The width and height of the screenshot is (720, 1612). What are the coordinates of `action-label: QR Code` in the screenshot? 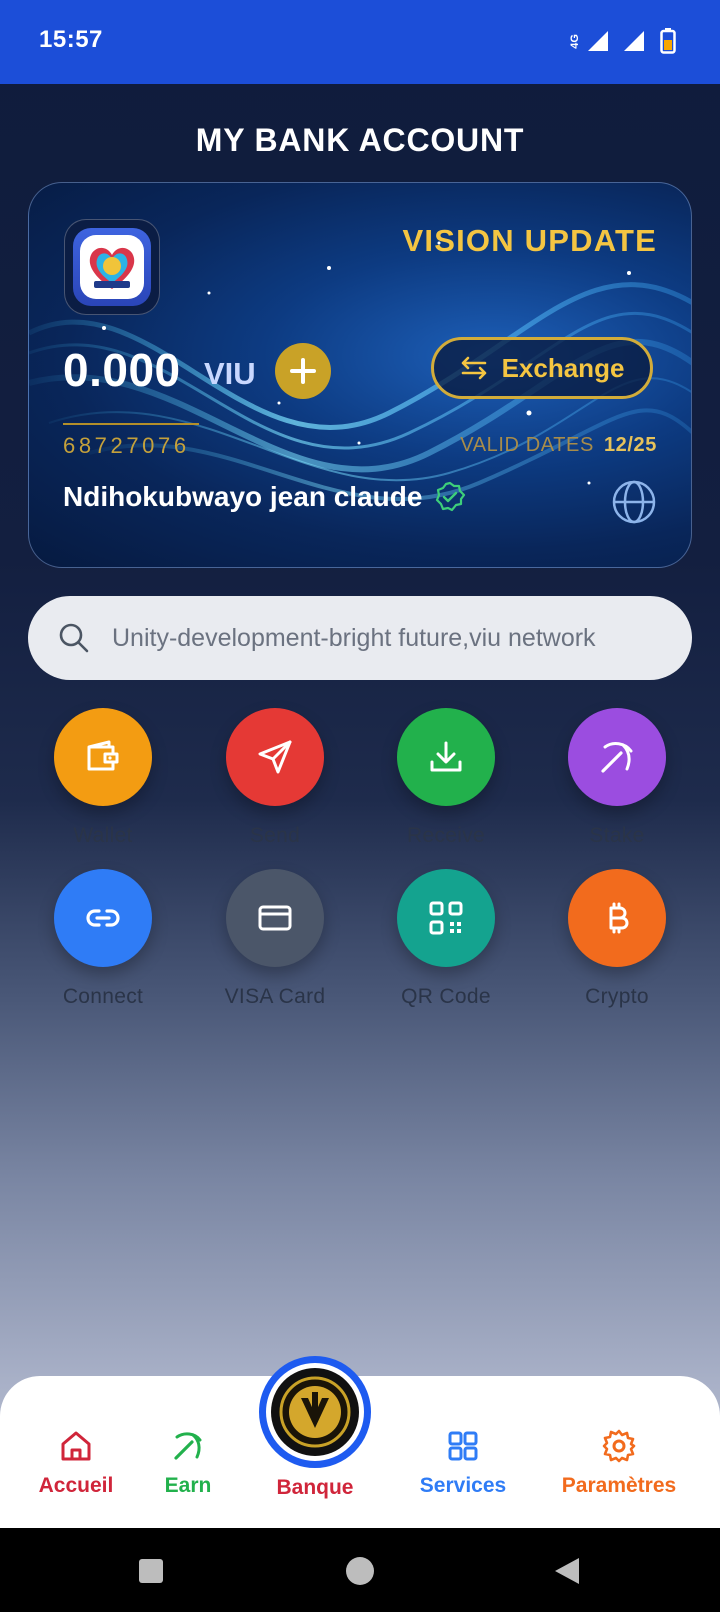 It's located at (446, 996).